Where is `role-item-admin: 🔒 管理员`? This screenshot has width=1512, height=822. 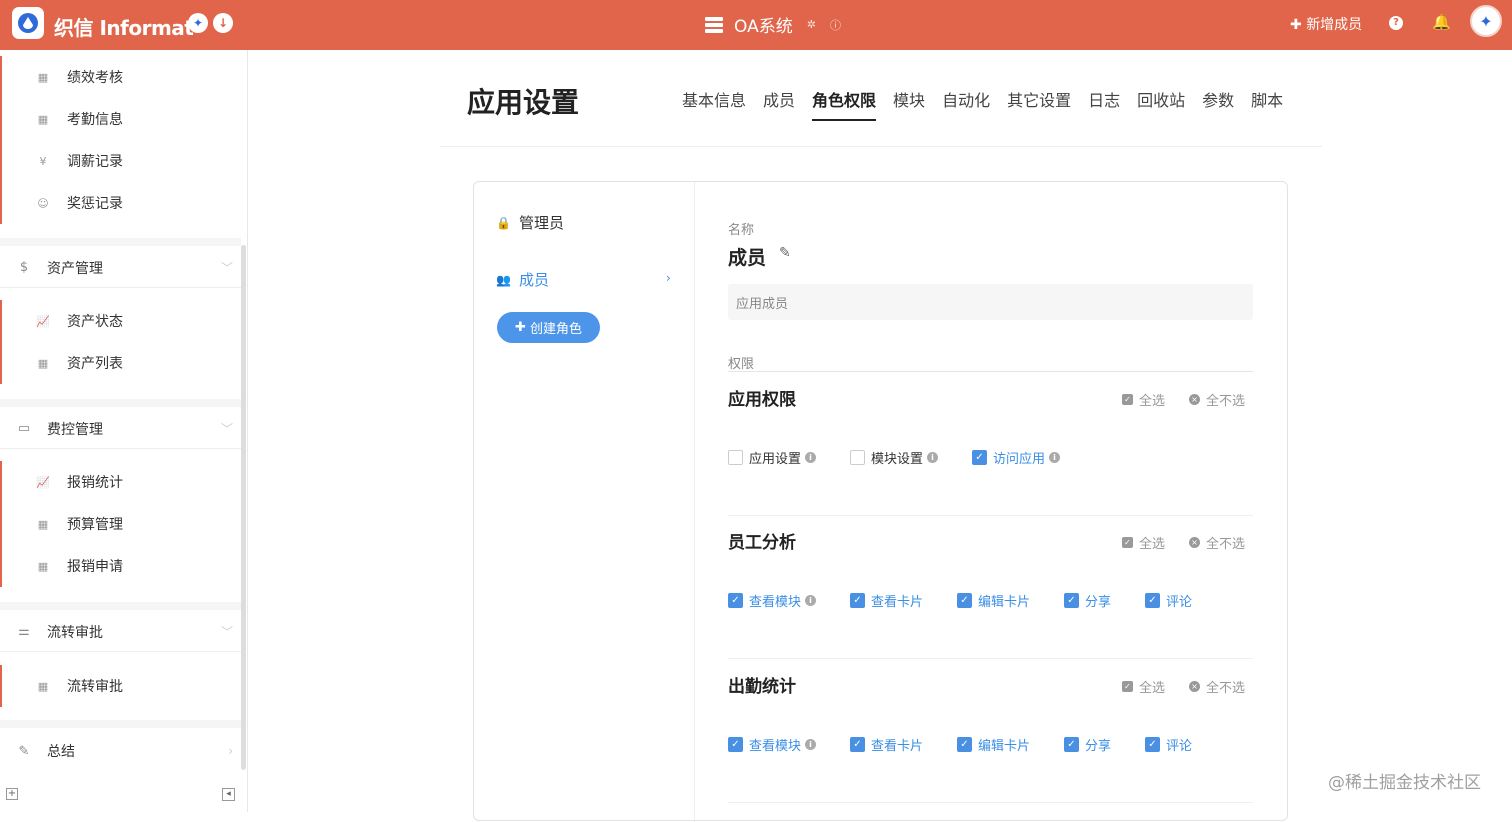
role-item-admin: 🔒 管理员 is located at coordinates (530, 222).